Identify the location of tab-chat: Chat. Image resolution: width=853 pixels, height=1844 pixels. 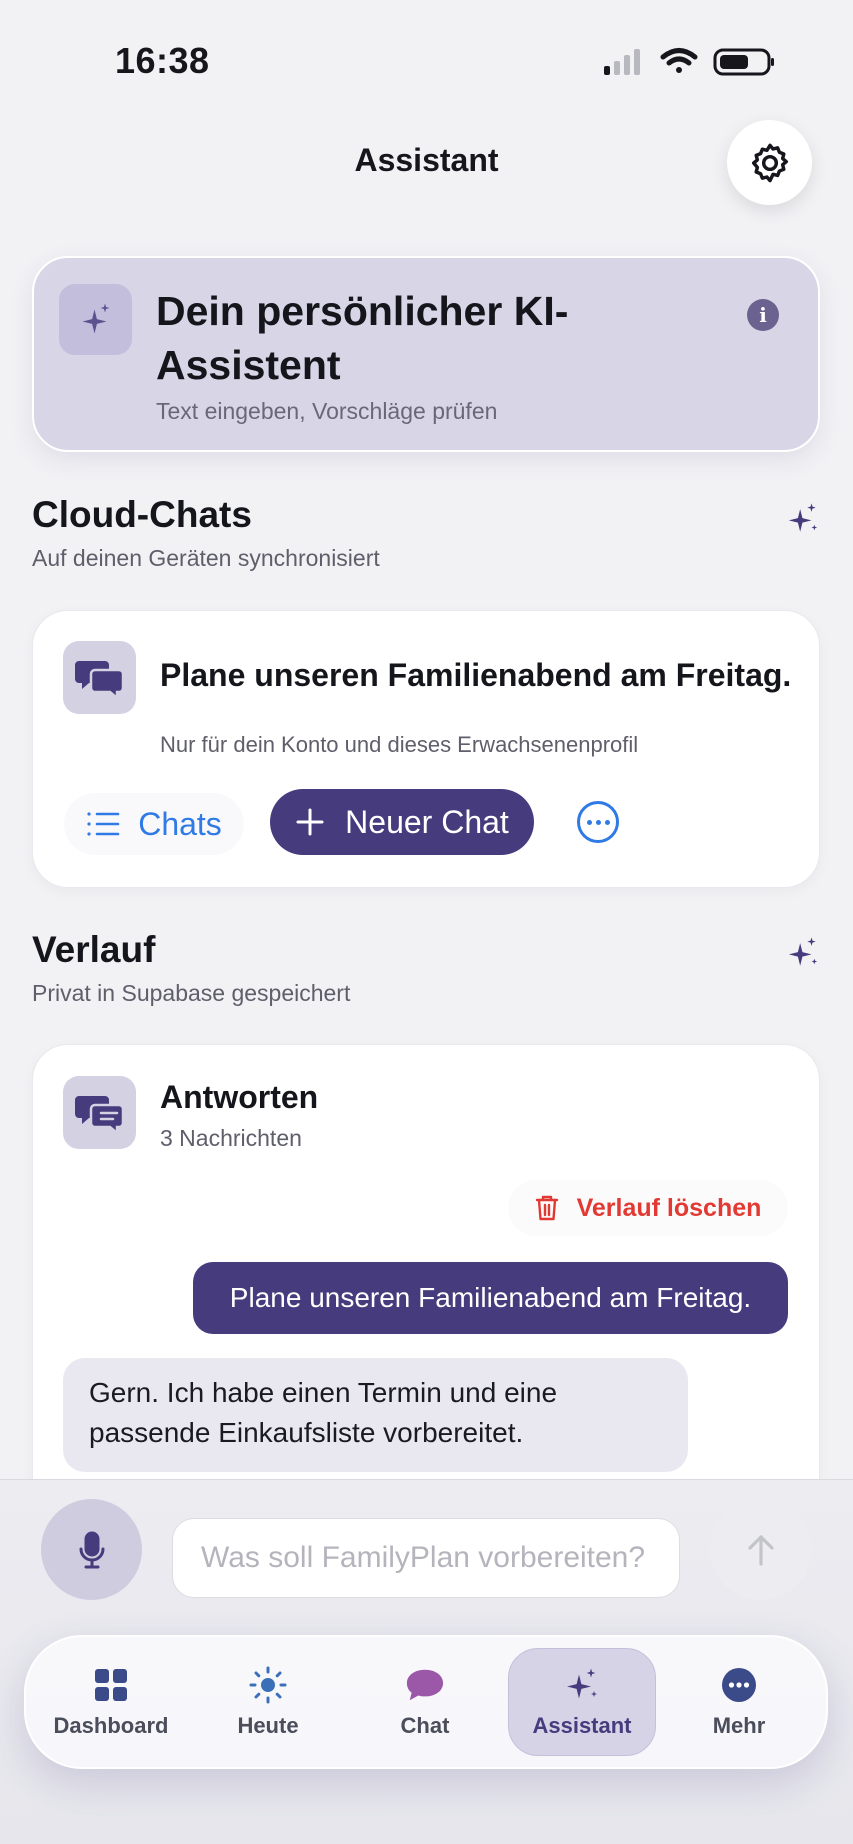
(425, 1702).